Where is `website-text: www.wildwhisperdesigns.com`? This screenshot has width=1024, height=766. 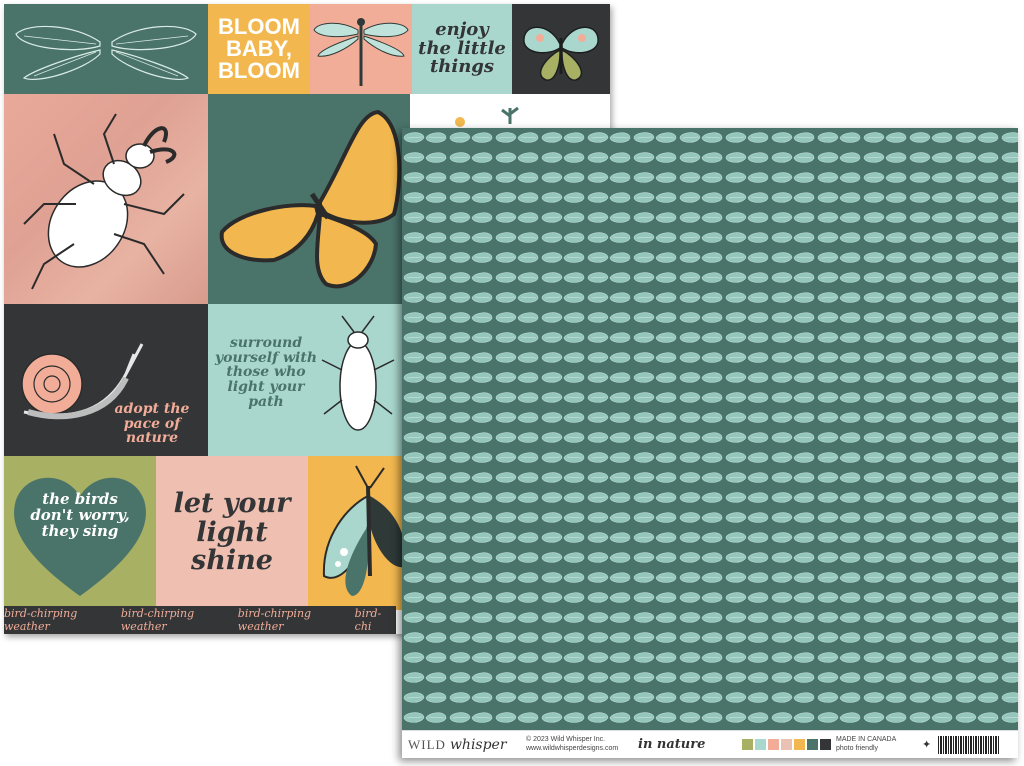
website-text: www.wildwhisperdesigns.com is located at coordinates (572, 748).